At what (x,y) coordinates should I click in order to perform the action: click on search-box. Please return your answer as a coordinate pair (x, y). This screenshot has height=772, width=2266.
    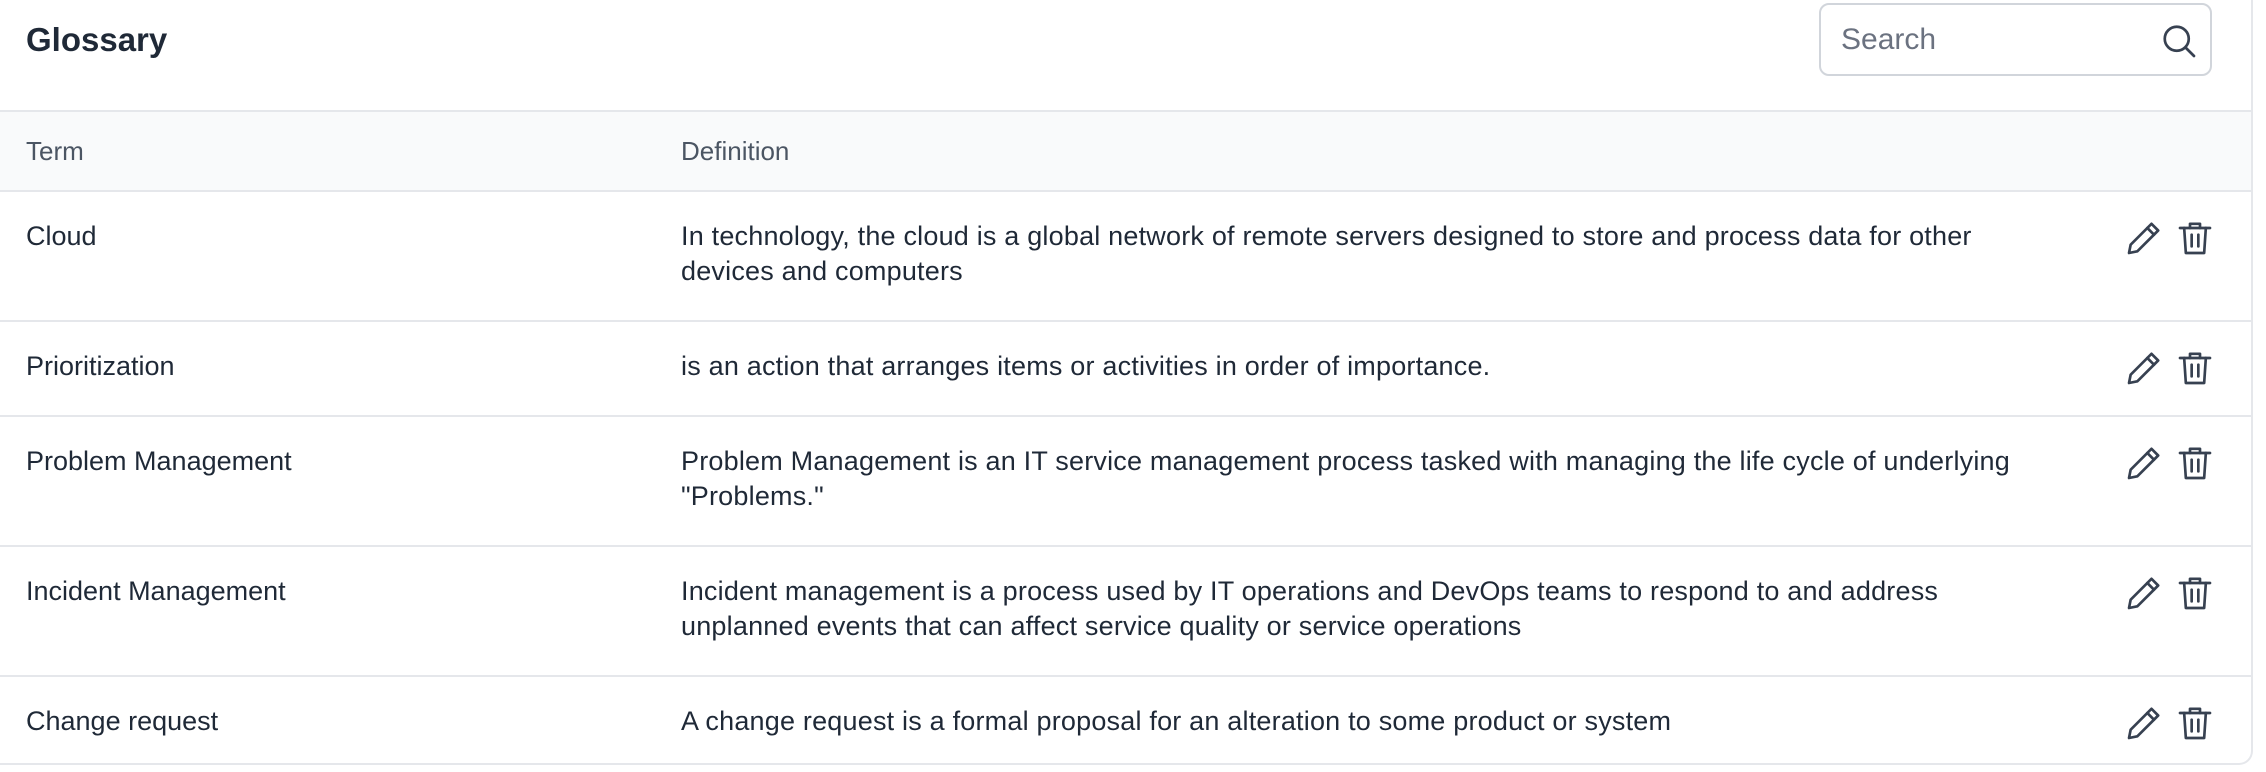
    Looking at the image, I should click on (2015, 39).